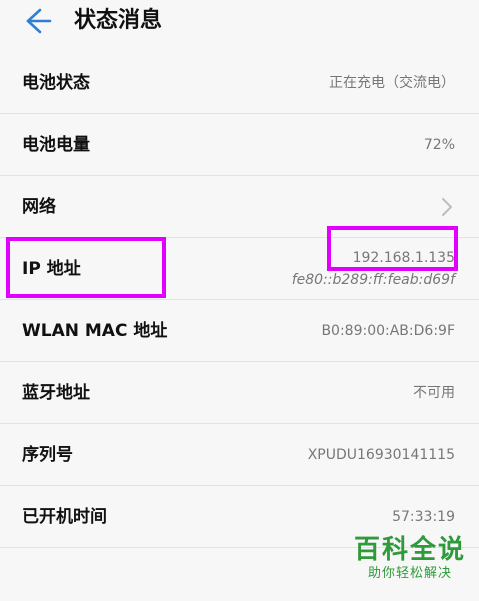 The height and width of the screenshot is (601, 479). Describe the element at coordinates (239, 83) in the screenshot. I see `row-battery-status: 电池状态 正在充电（交流电）` at that location.